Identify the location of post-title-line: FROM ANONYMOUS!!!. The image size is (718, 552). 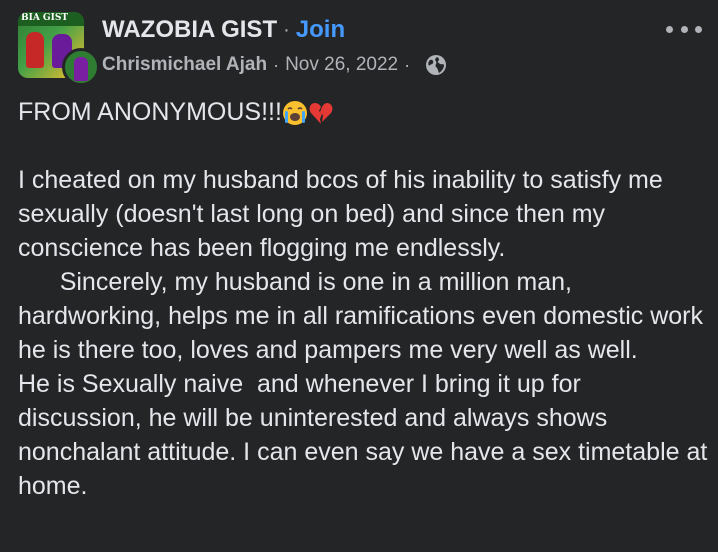
(363, 112).